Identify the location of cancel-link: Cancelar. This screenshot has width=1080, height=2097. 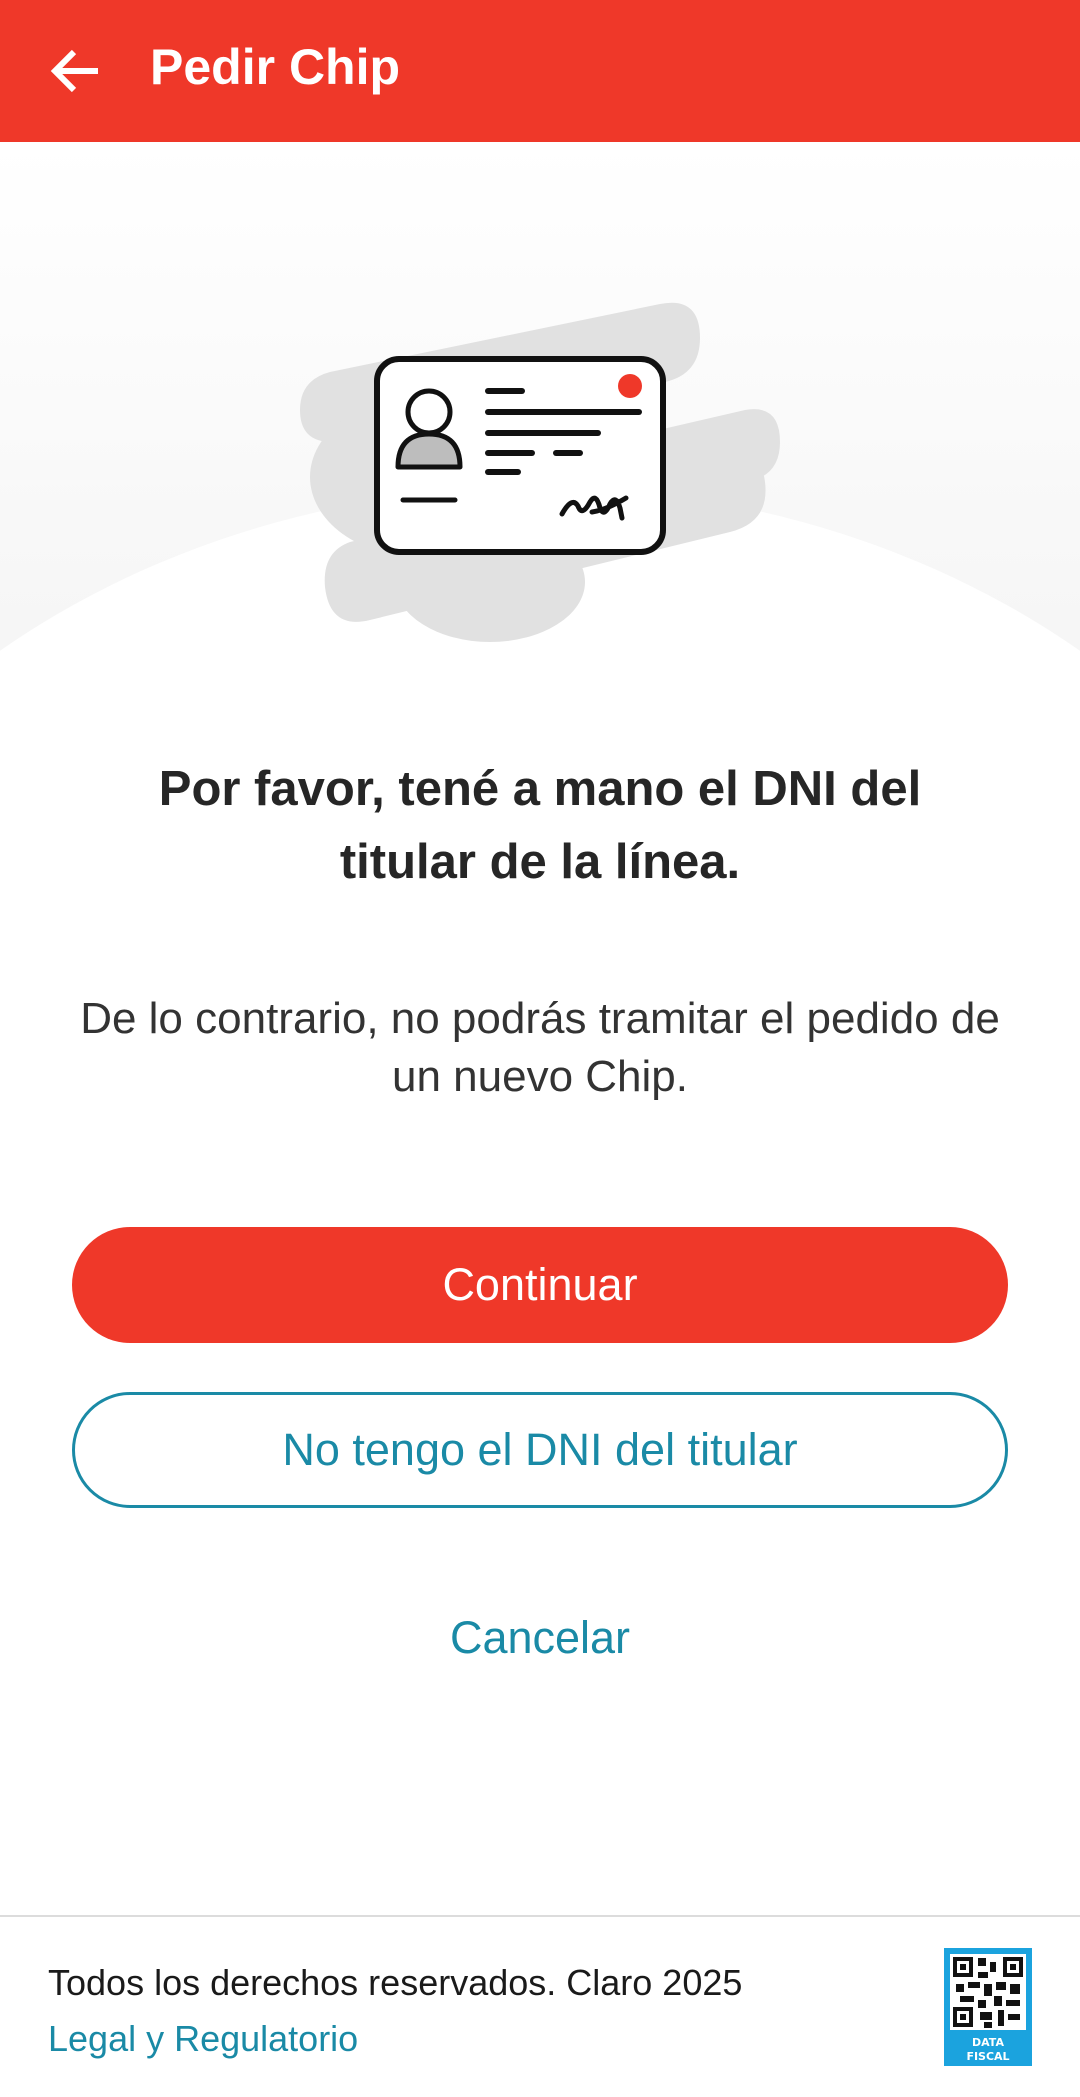
(540, 1638).